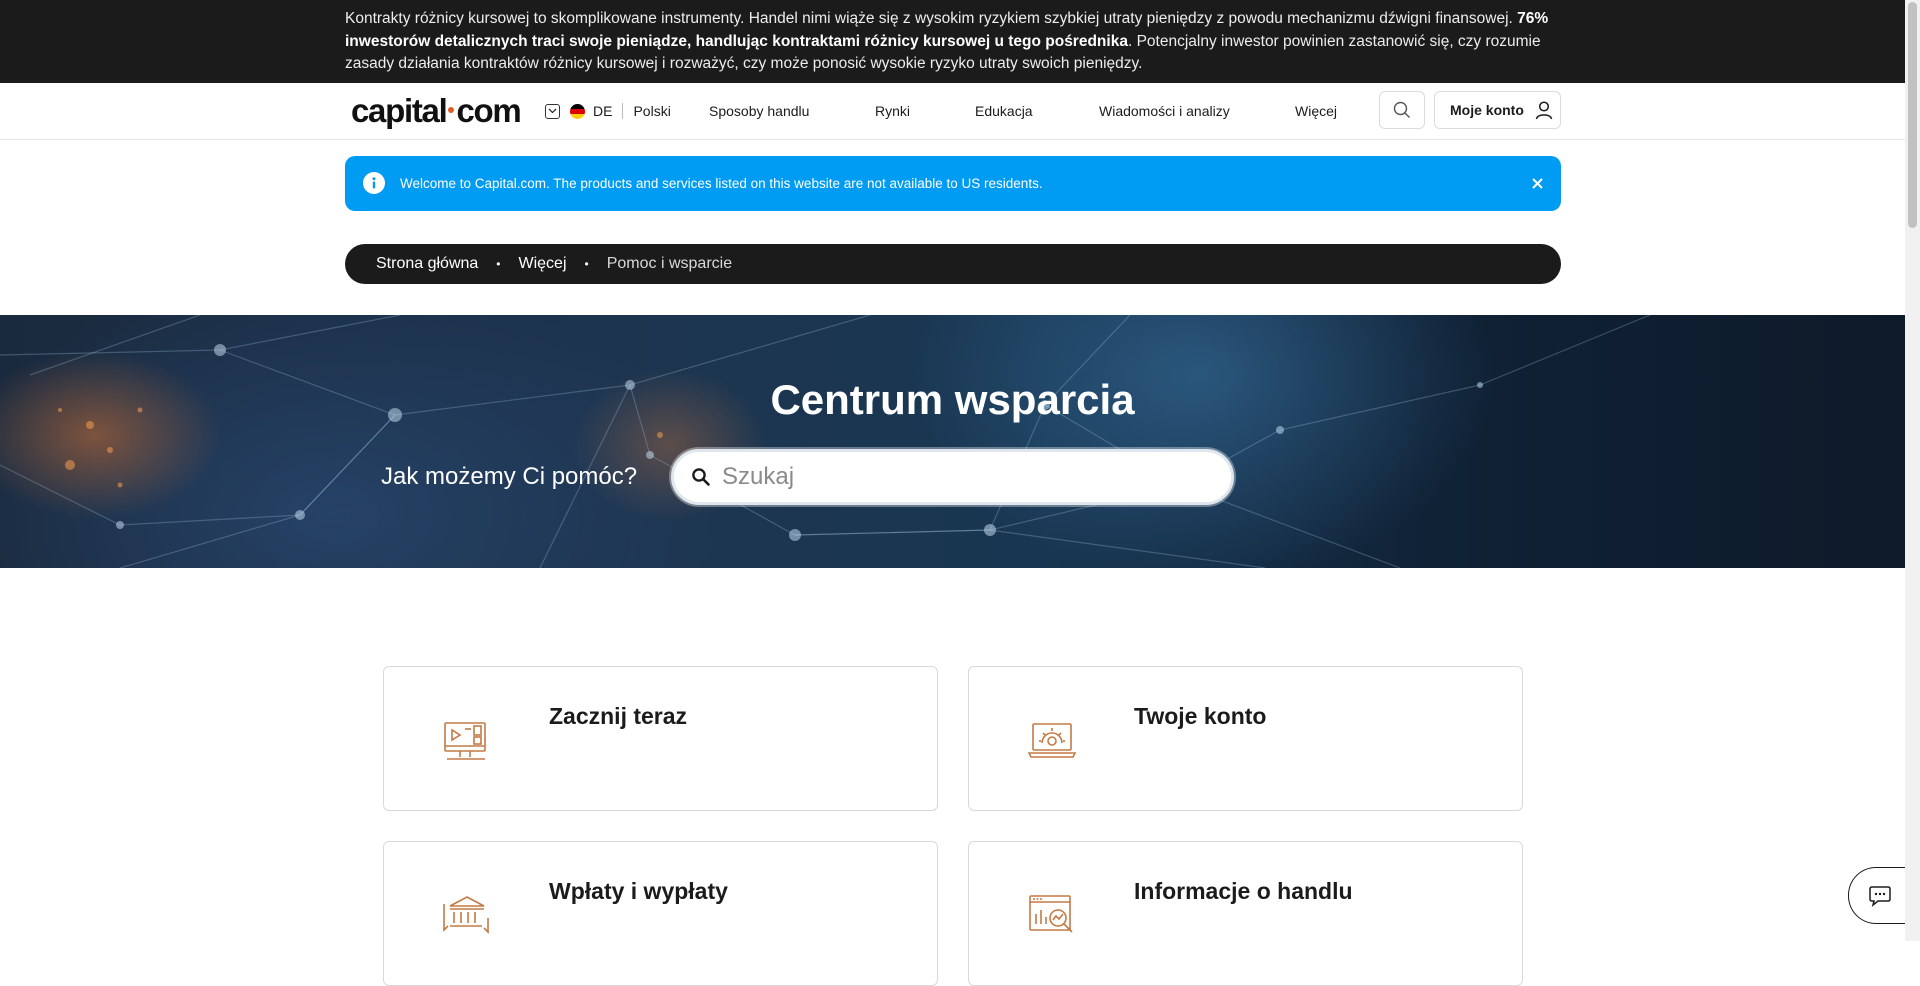 The image size is (1920, 986). Describe the element at coordinates (1164, 111) in the screenshot. I see `nav-wiadomosci-i-analizy: Wiadomości i analizy` at that location.